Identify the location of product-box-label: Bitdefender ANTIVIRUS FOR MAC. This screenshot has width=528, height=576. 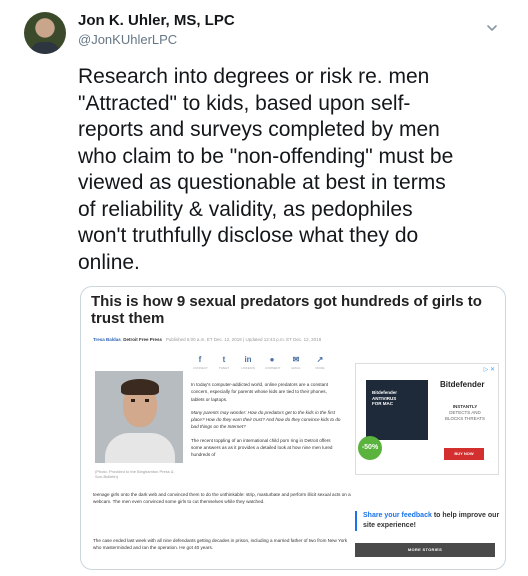
(385, 398).